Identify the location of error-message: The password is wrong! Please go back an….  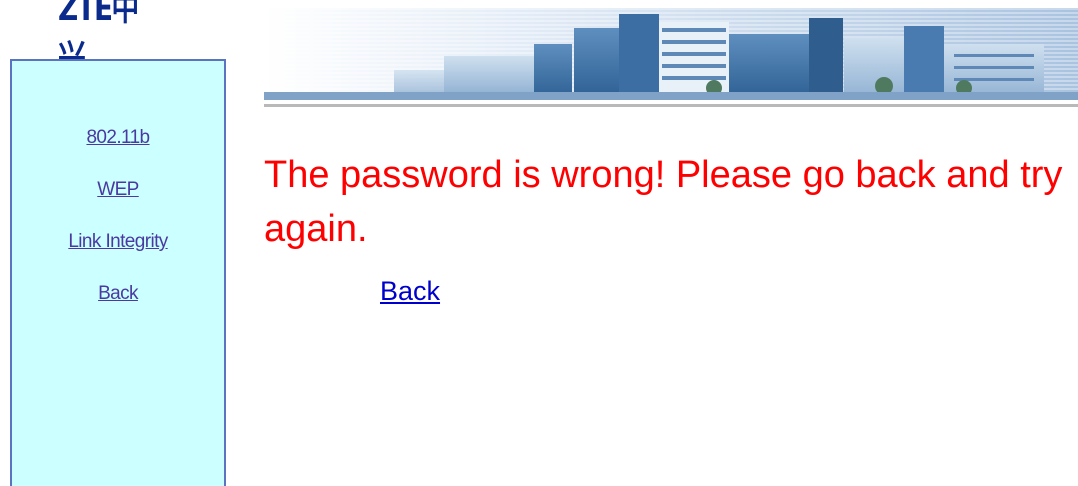
(663, 202).